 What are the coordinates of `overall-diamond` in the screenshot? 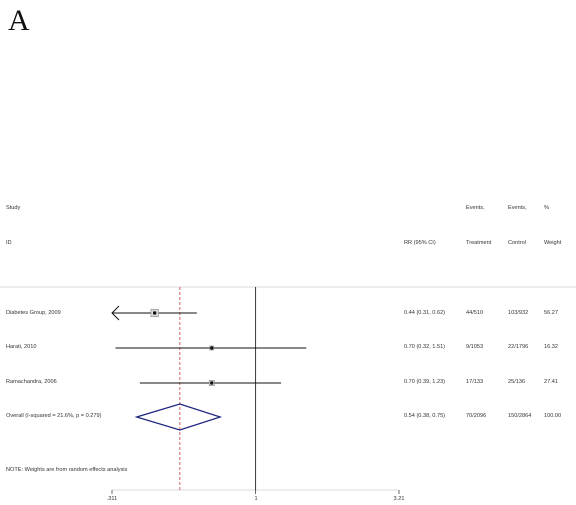 It's located at (178, 417).